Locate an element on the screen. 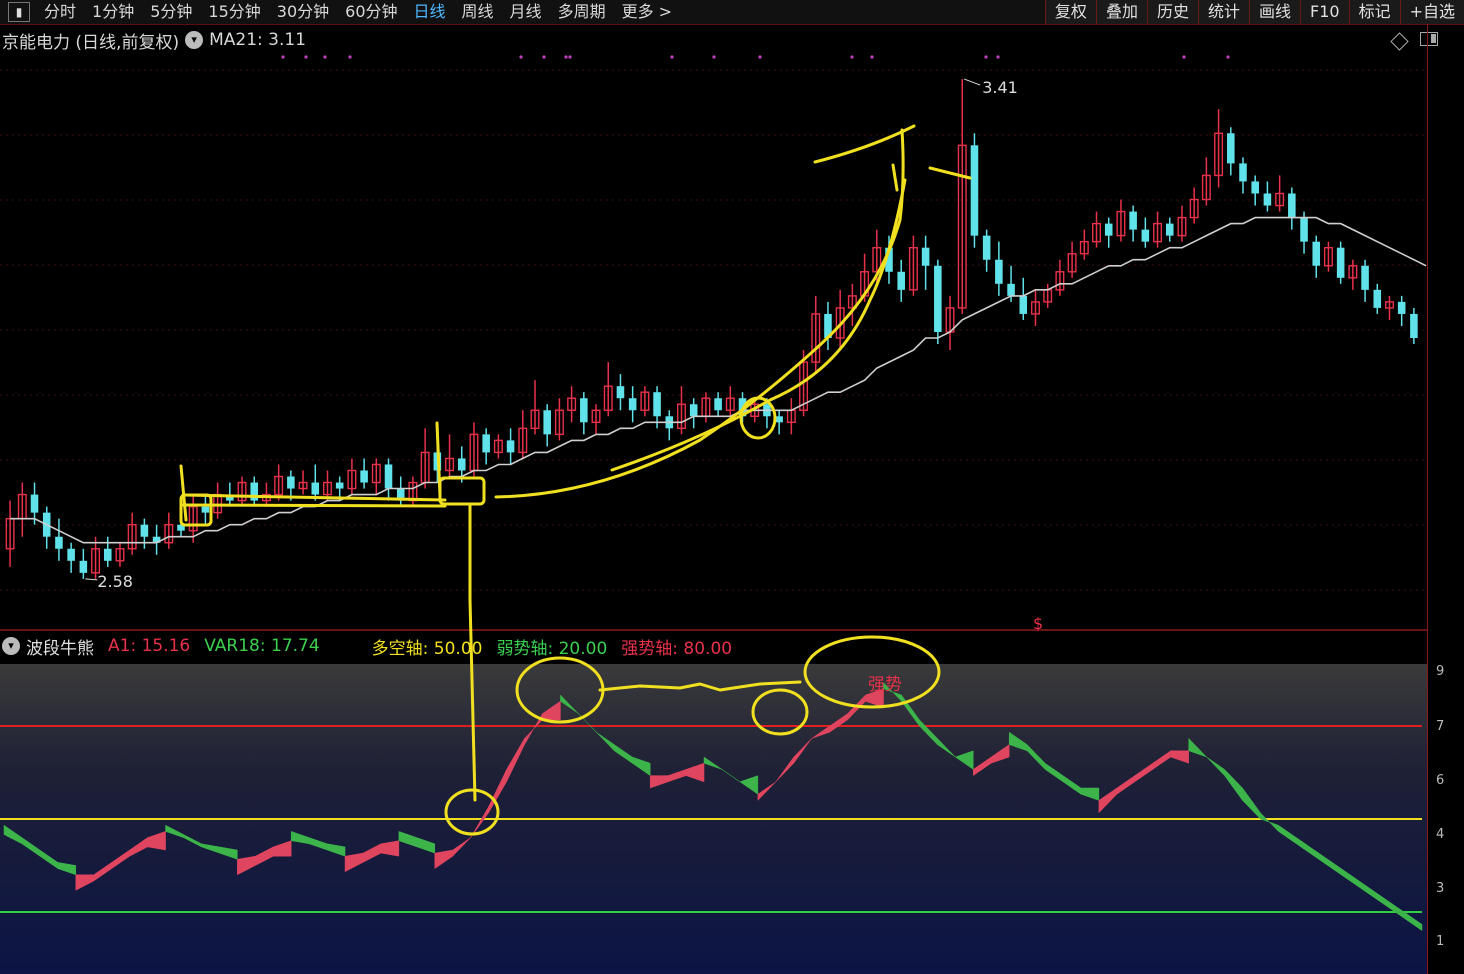  axis-tick-label: 7 is located at coordinates (1440, 726).